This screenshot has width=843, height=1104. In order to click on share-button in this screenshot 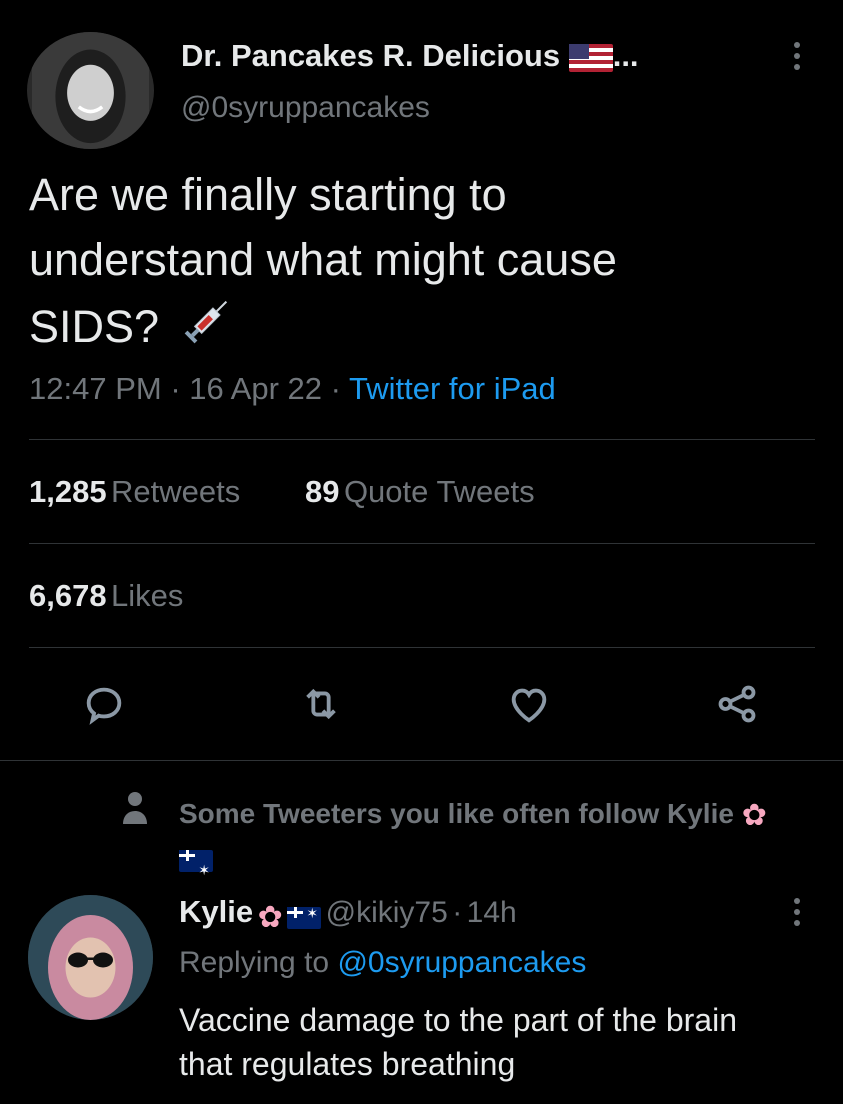, I will do `click(737, 706)`.